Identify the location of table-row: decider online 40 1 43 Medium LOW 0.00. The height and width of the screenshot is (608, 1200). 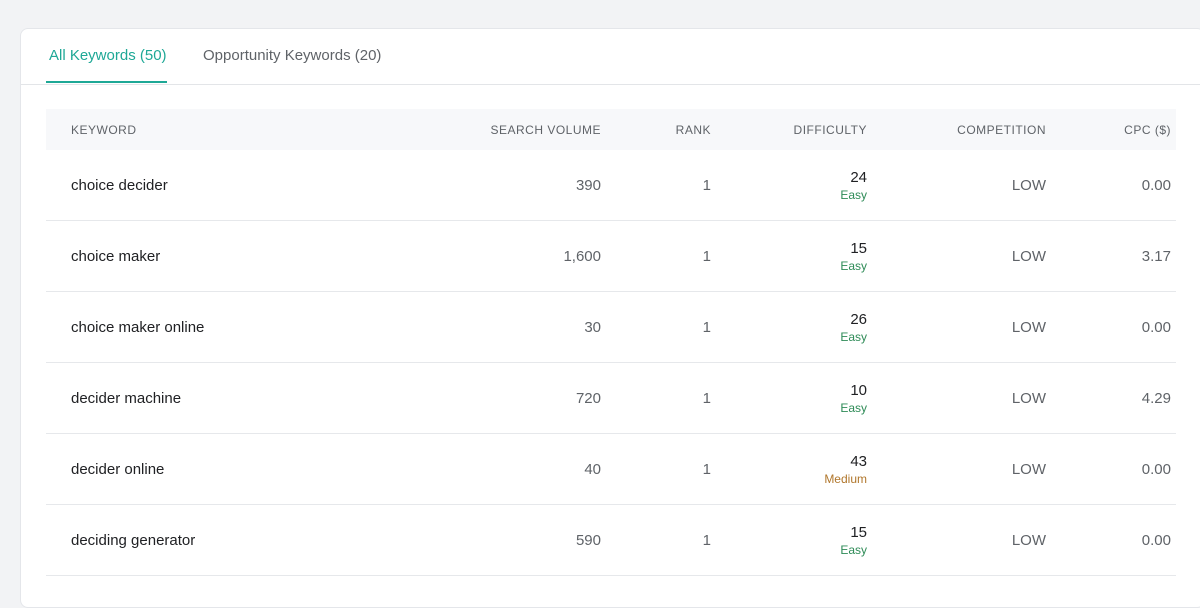
(611, 469).